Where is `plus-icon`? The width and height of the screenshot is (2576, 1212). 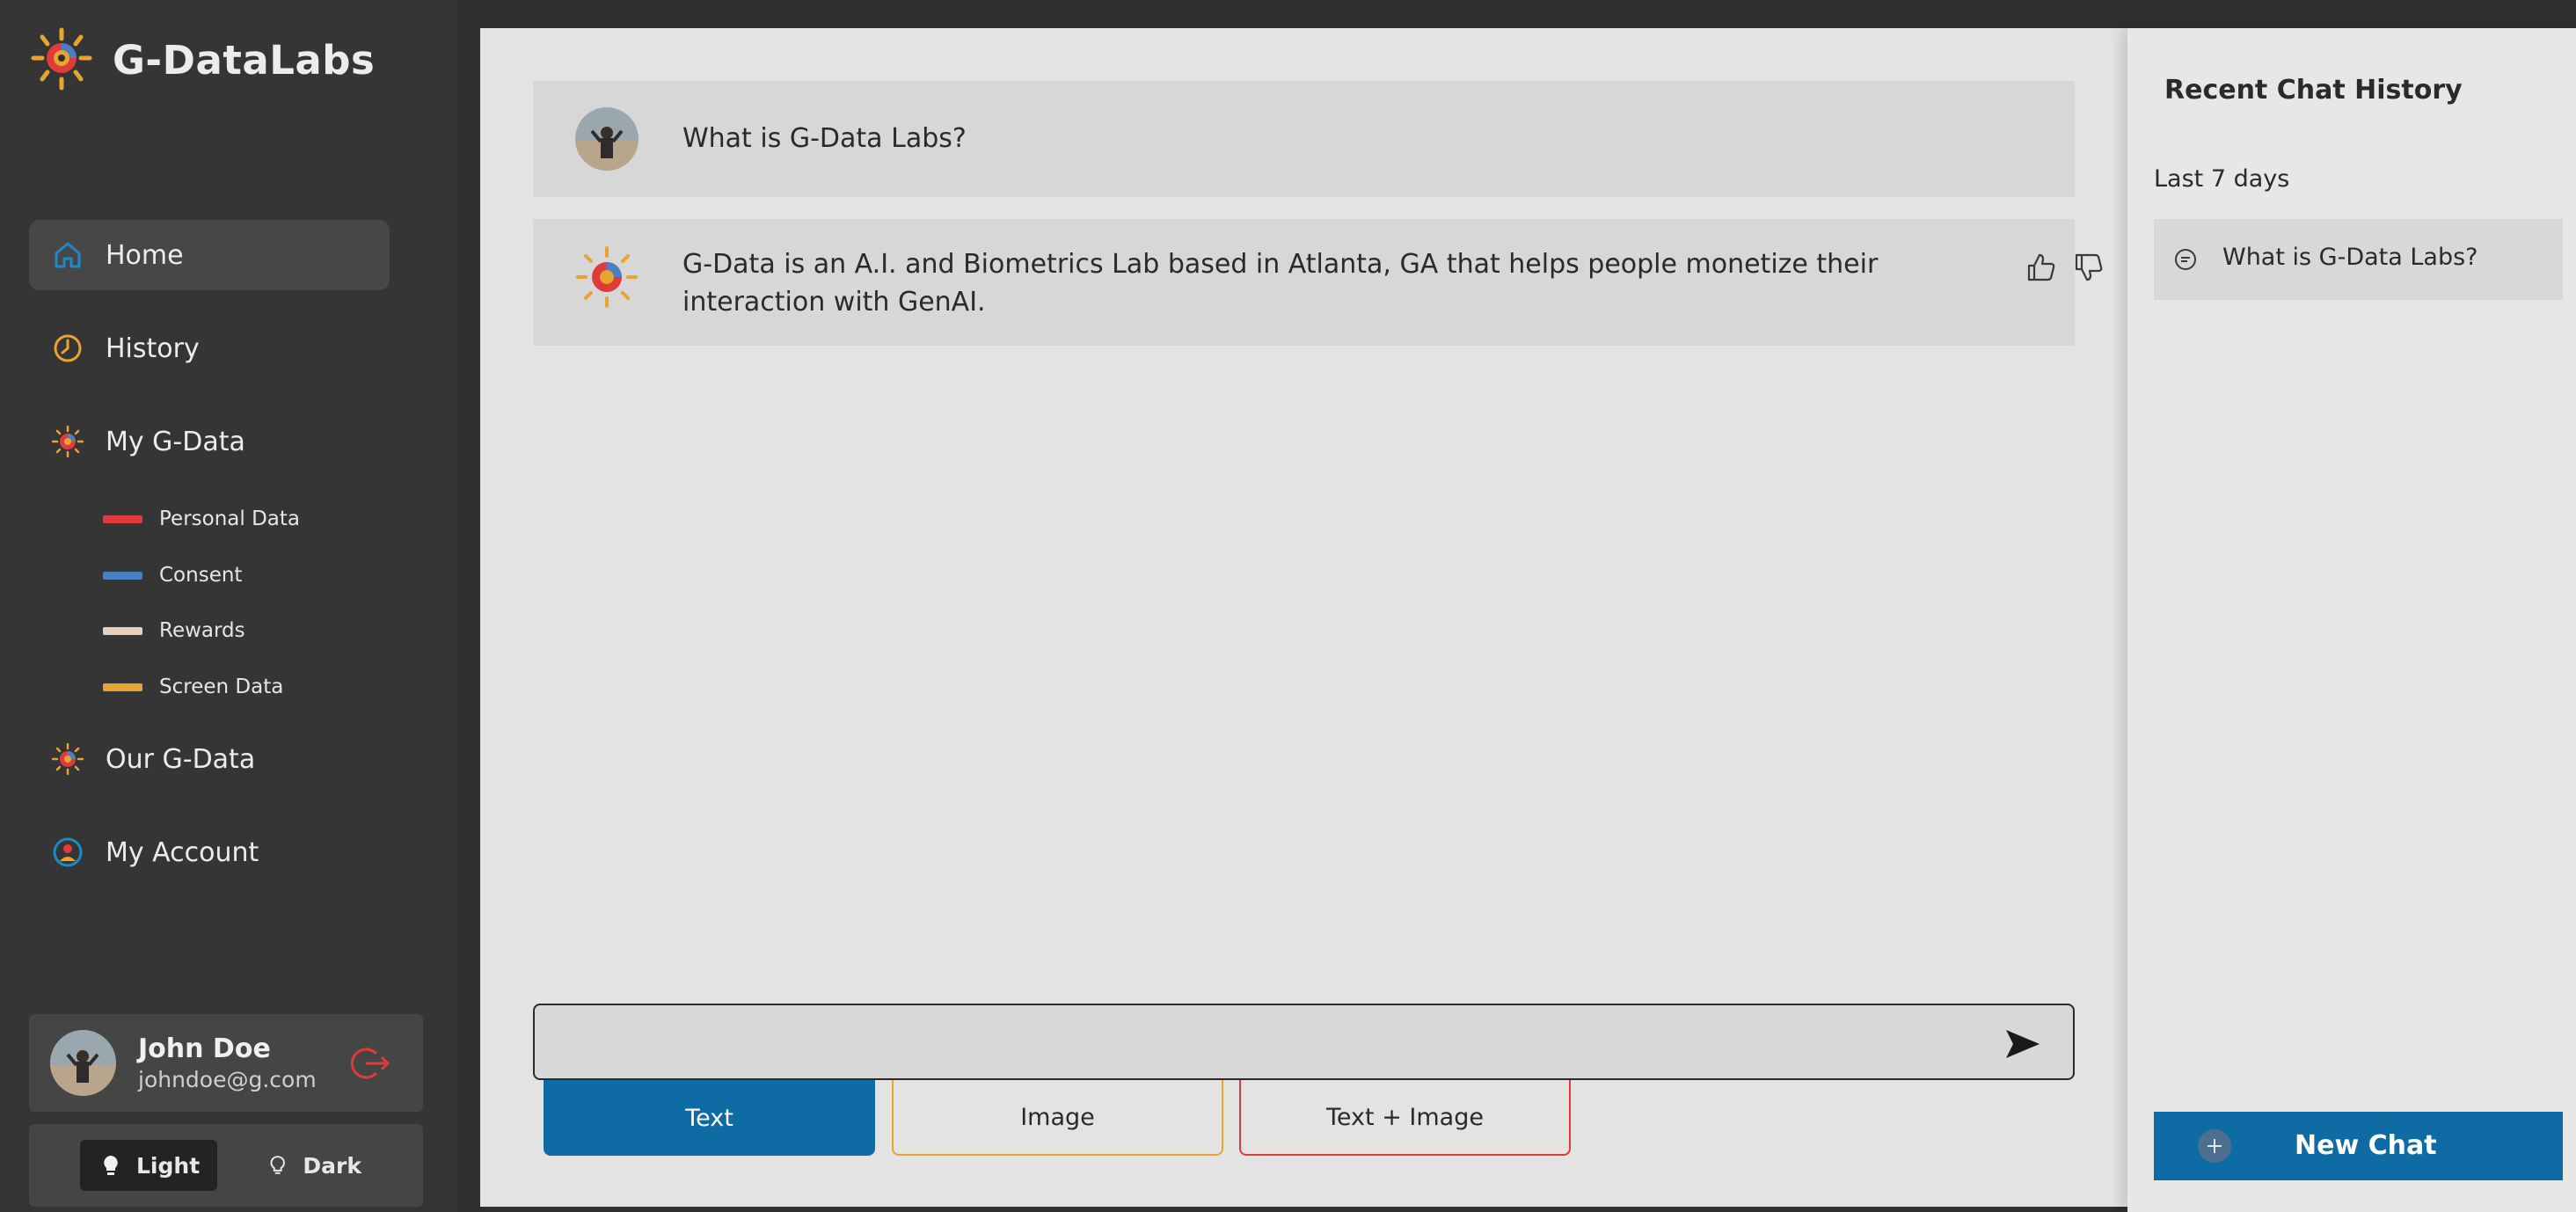
plus-icon is located at coordinates (2214, 1146).